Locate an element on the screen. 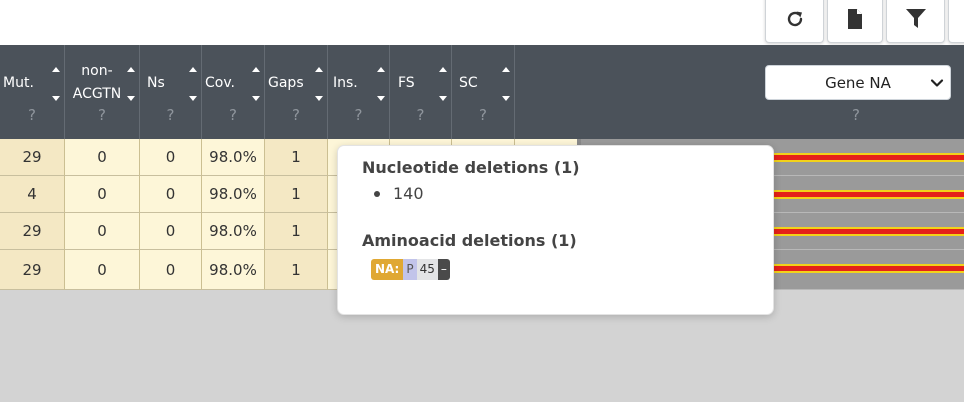 Image resolution: width=964 pixels, height=402 pixels. column-header-sc: SC ? is located at coordinates (483, 92).